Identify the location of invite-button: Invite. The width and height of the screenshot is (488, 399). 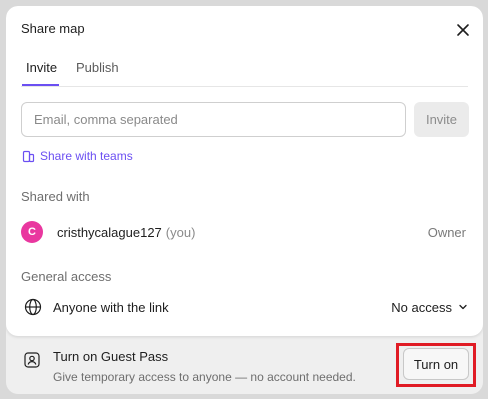
(441, 119).